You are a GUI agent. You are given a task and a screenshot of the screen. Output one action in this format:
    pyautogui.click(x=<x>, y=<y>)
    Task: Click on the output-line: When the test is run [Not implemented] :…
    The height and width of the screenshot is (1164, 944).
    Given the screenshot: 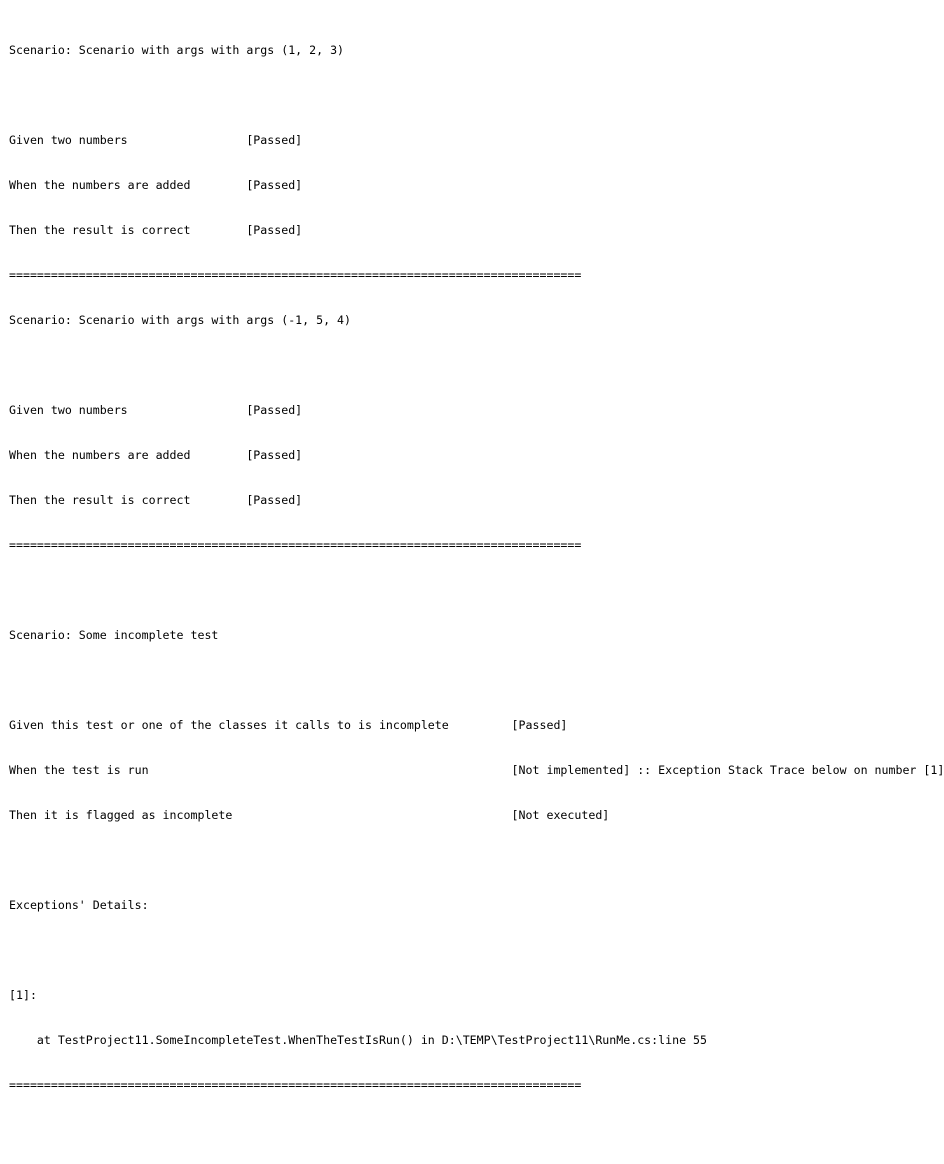 What is the action you would take?
    pyautogui.click(x=476, y=770)
    